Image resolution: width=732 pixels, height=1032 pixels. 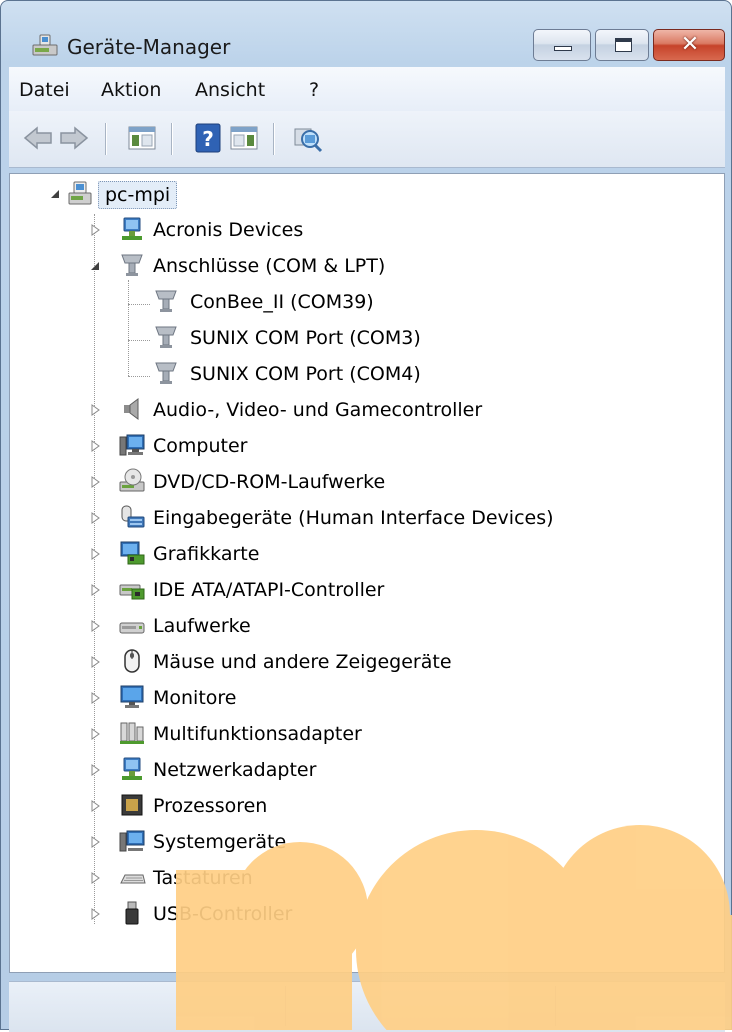 What do you see at coordinates (257, 734) in the screenshot?
I see `tree-category-label: Multifunktionsadapter` at bounding box center [257, 734].